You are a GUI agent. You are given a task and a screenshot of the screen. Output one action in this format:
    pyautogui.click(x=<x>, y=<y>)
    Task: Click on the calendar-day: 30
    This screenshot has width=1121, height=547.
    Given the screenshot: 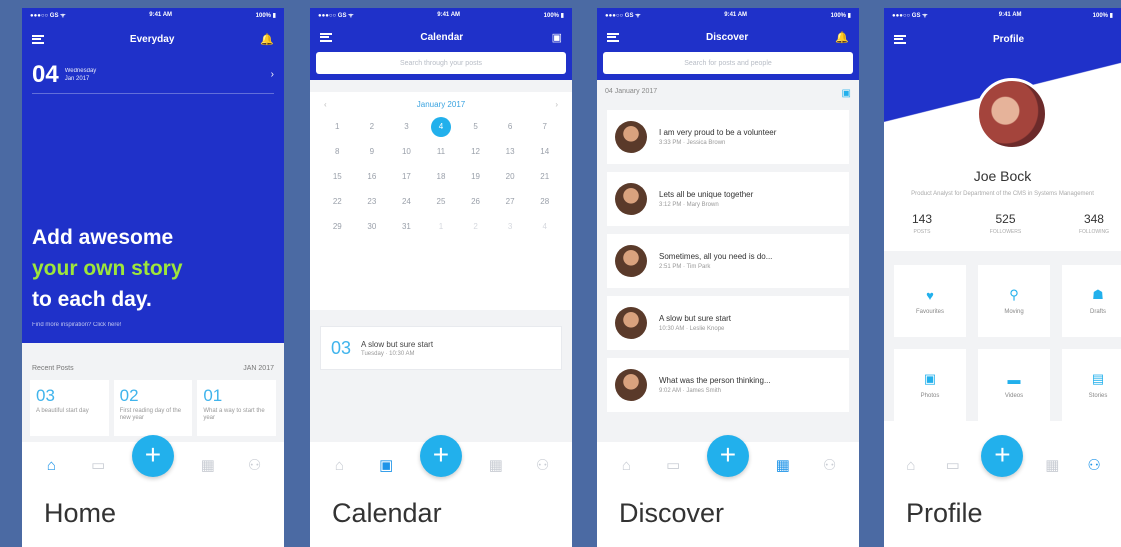 What is the action you would take?
    pyautogui.click(x=372, y=227)
    